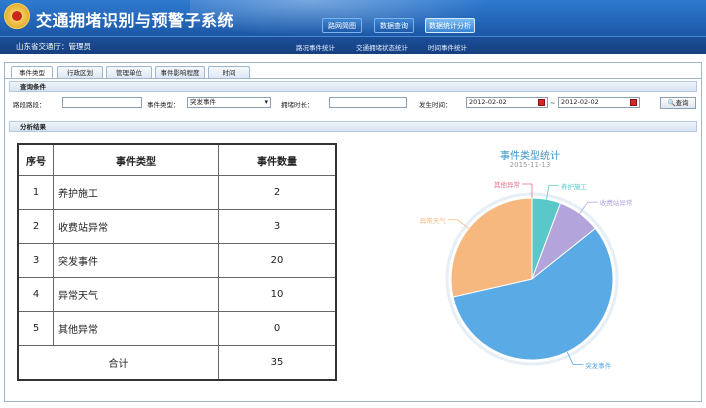  I want to click on nav-data-query: 数据查询, so click(394, 25).